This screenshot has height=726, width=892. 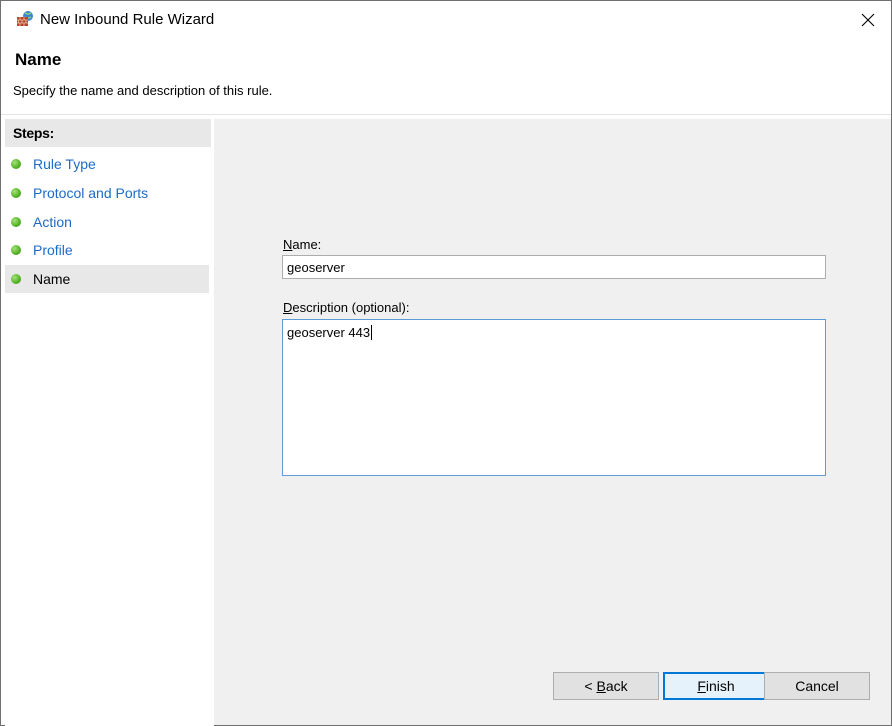 What do you see at coordinates (107, 164) in the screenshot?
I see `step-rule-type: Rule Type` at bounding box center [107, 164].